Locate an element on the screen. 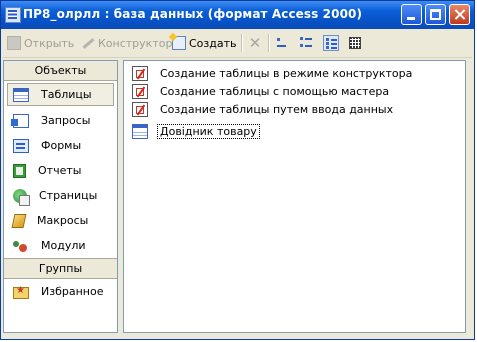  list-item-table: Довідник товару is located at coordinates (196, 131).